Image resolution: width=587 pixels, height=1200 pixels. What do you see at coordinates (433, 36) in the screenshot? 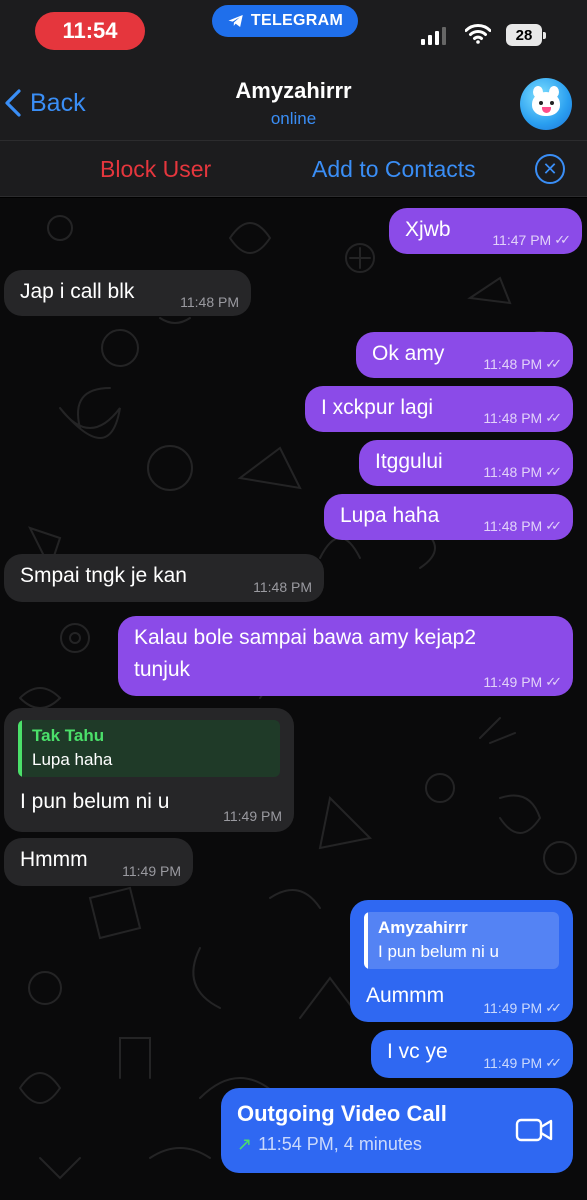
I see `signal-icon` at bounding box center [433, 36].